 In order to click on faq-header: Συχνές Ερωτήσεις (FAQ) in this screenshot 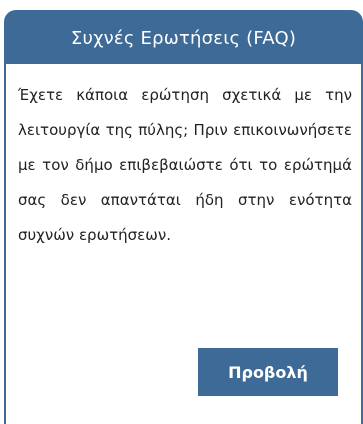, I will do `click(183, 37)`.